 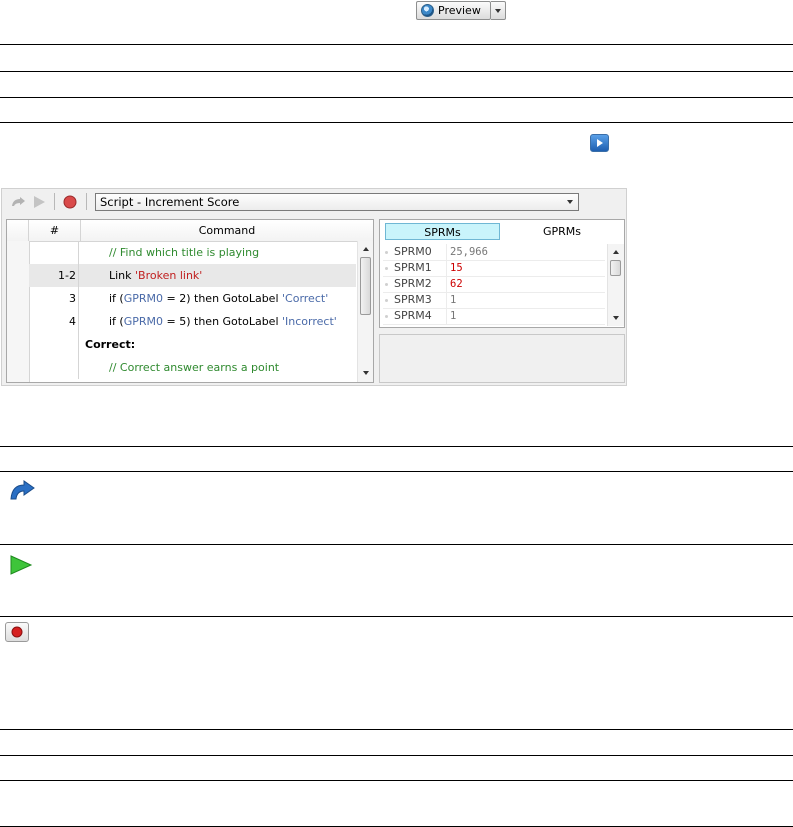 I want to click on command-token: = 5) then GotoLabel, so click(x=223, y=321).